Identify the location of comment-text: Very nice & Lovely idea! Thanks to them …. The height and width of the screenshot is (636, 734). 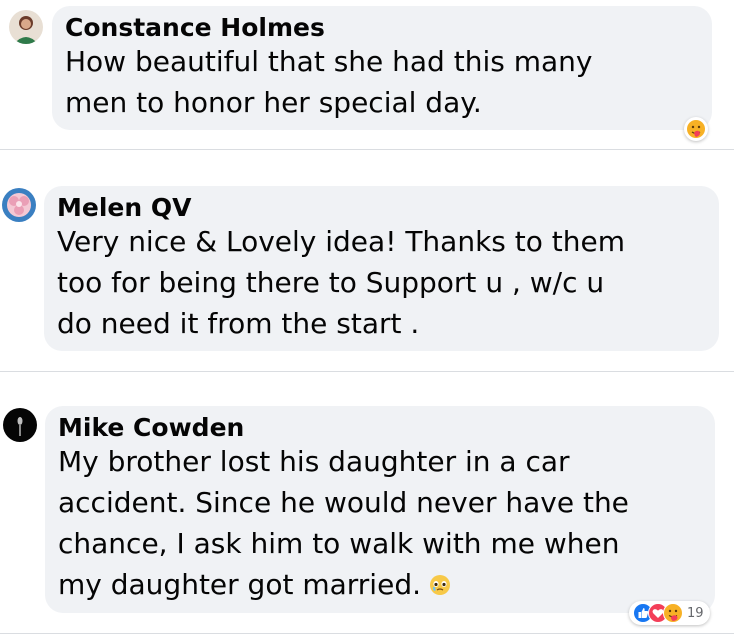
(341, 282).